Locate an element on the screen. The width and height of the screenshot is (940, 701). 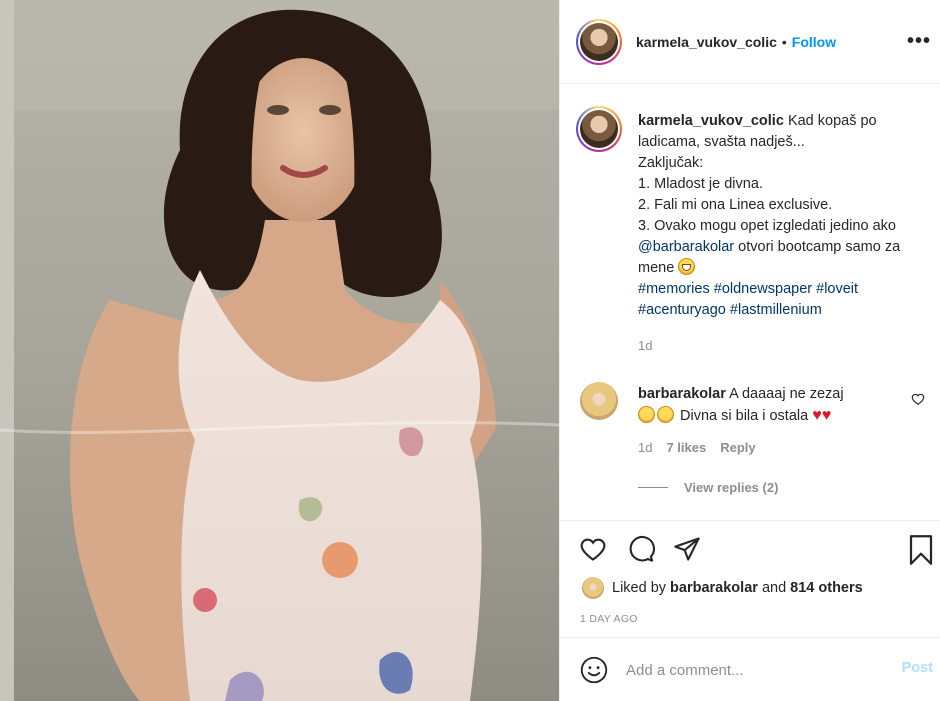
author-avatar-image is located at coordinates (599, 41).